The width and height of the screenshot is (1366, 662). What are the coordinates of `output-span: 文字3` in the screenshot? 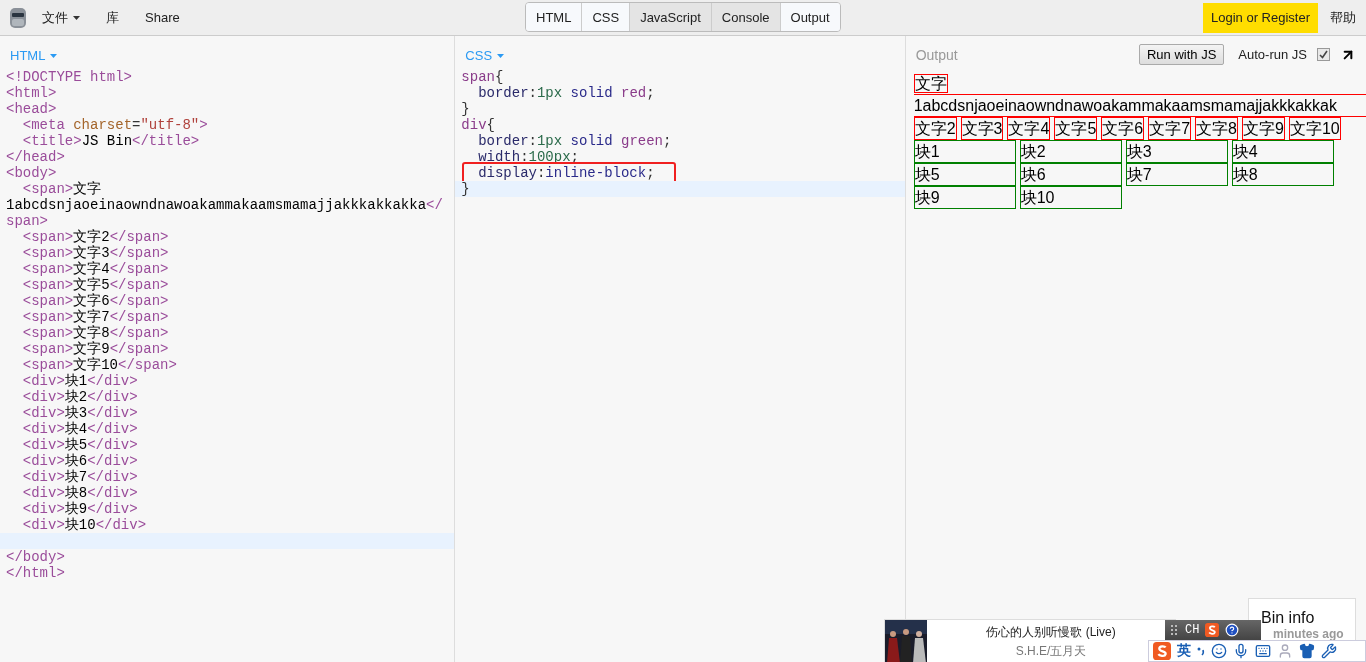 It's located at (982, 128).